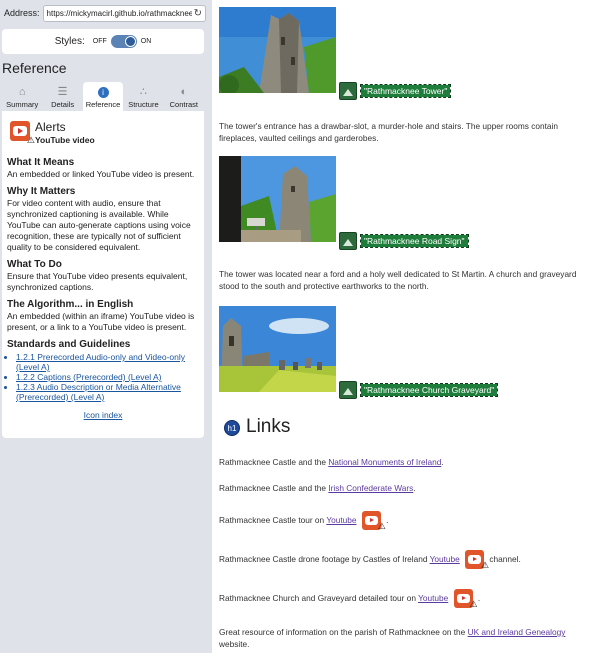 The height and width of the screenshot is (653, 600). I want to click on image-alt-badge-1: "Rathmacknee Tower", so click(395, 91).